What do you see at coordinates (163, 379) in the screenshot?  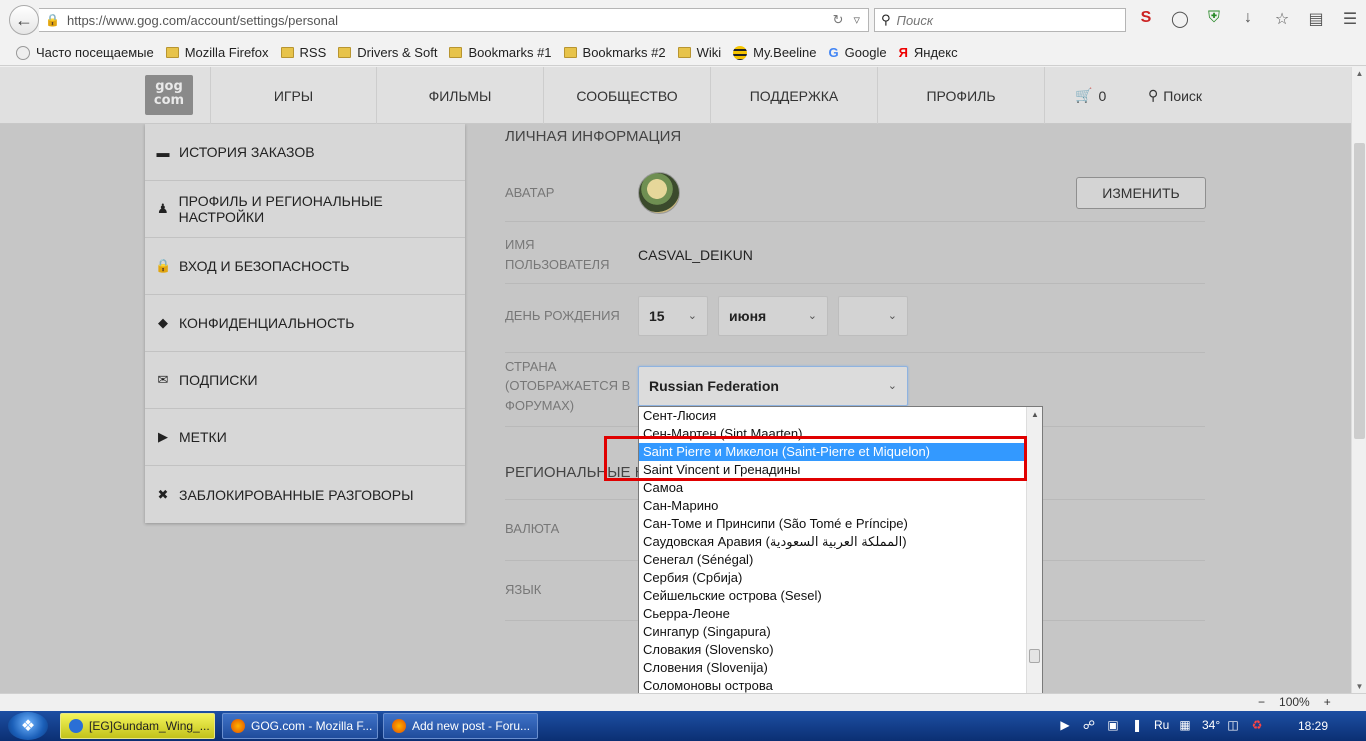 I see `mail-icon: ✉` at bounding box center [163, 379].